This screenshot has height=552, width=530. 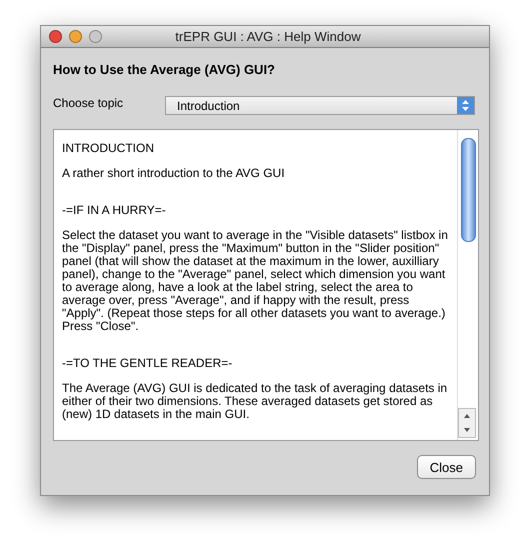 What do you see at coordinates (148, 363) in the screenshot?
I see `section-heading: -=TO THE GENTLE READER=-` at bounding box center [148, 363].